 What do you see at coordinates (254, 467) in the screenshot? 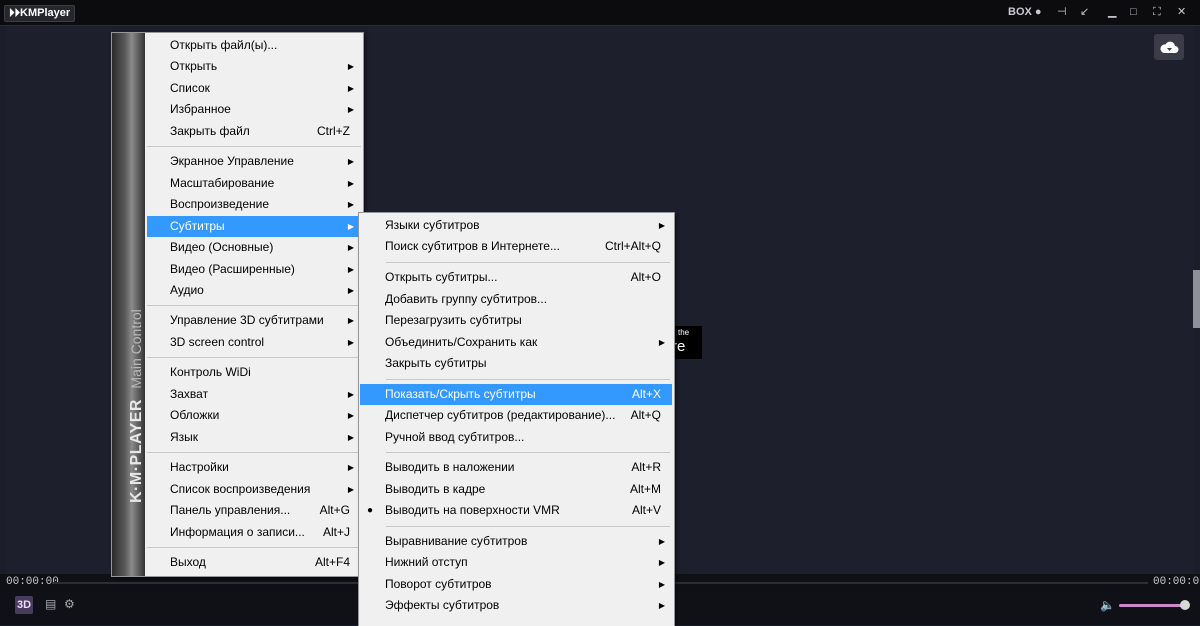
I see `main-menu-item: Настройки ▶` at bounding box center [254, 467].